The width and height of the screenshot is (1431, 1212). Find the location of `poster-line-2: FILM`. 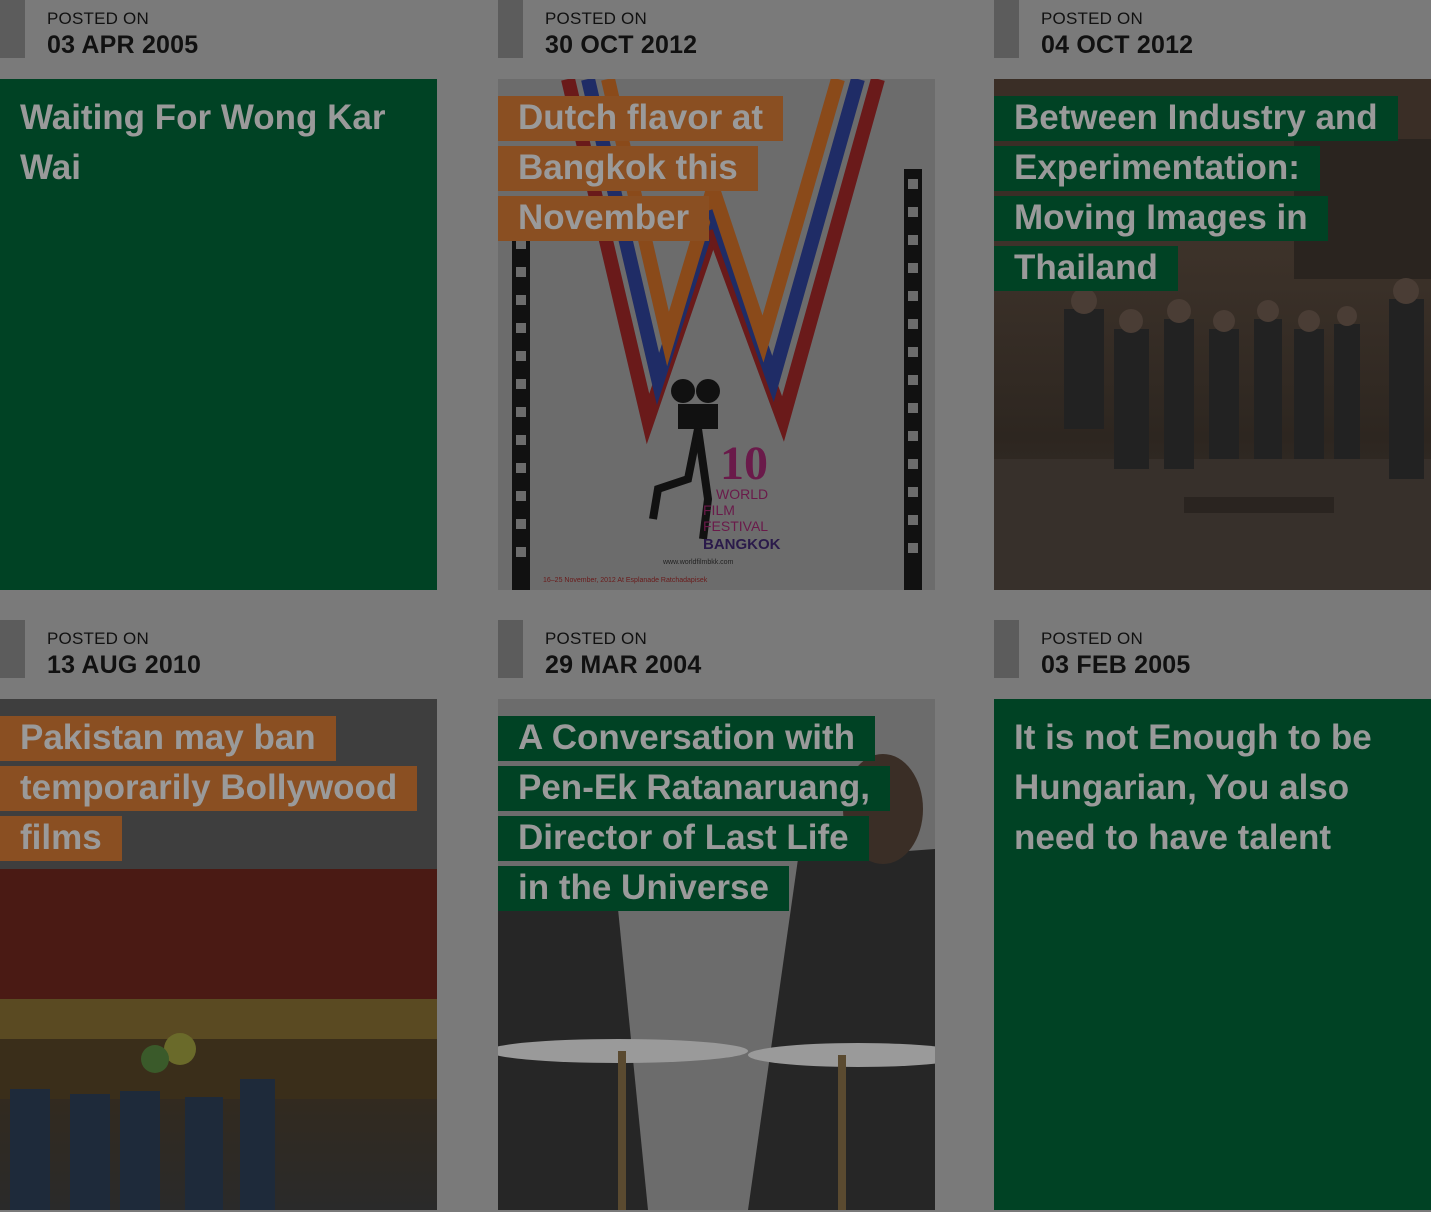

poster-line-2: FILM is located at coordinates (719, 510).